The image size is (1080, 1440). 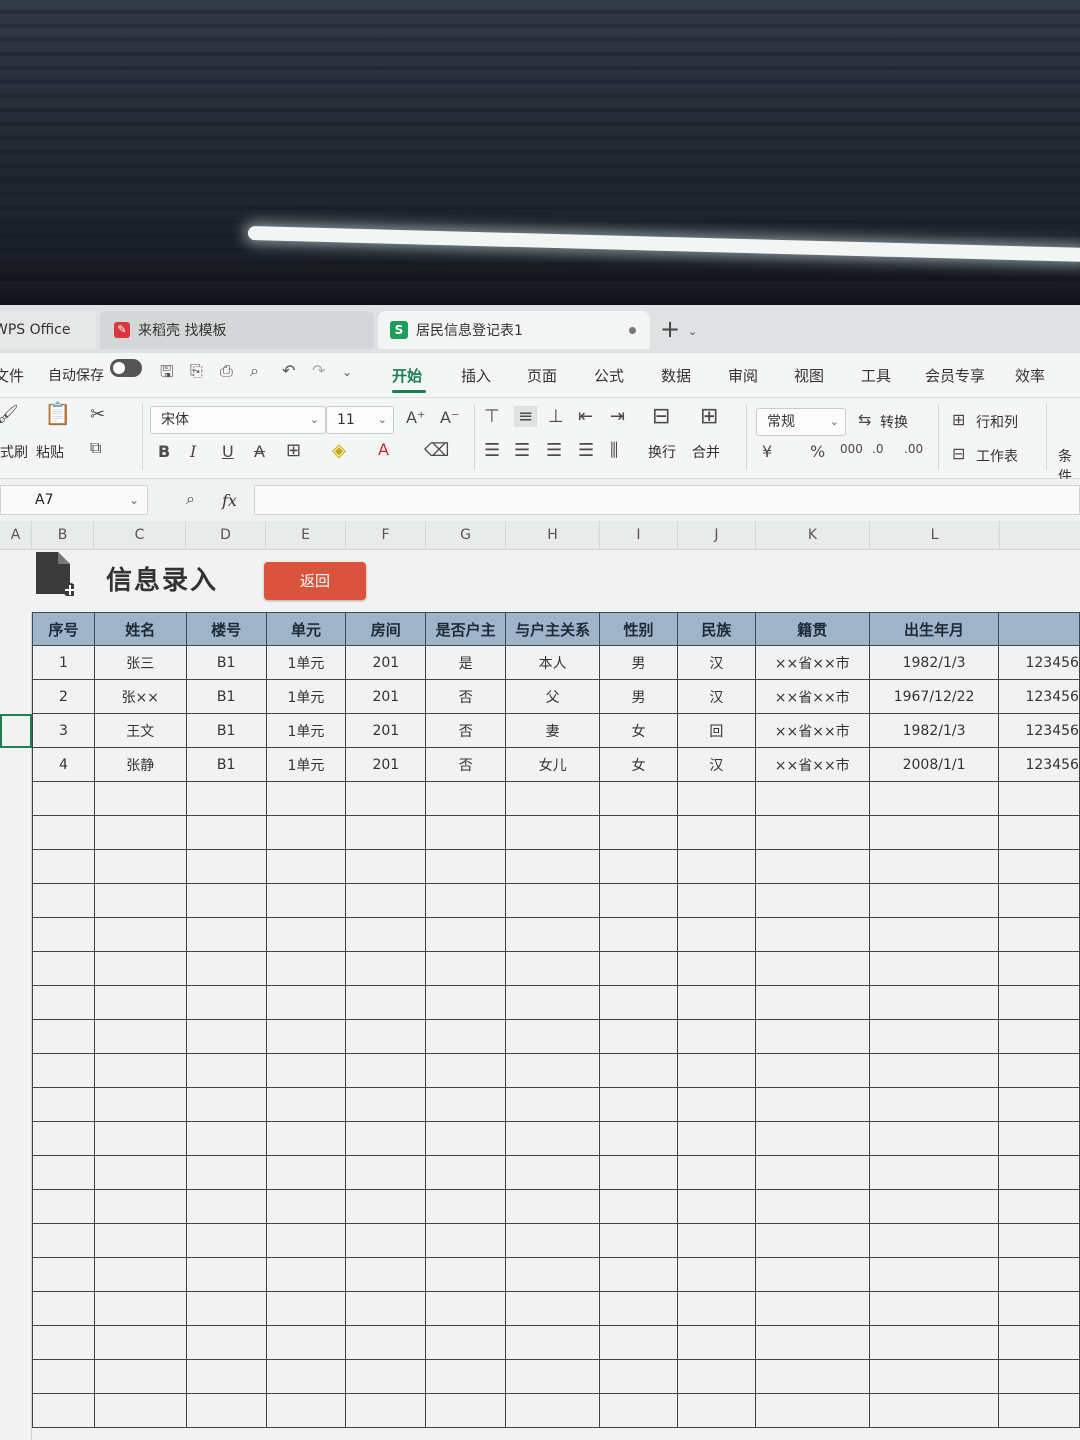 I want to click on currency-icon: ¥, so click(x=767, y=451).